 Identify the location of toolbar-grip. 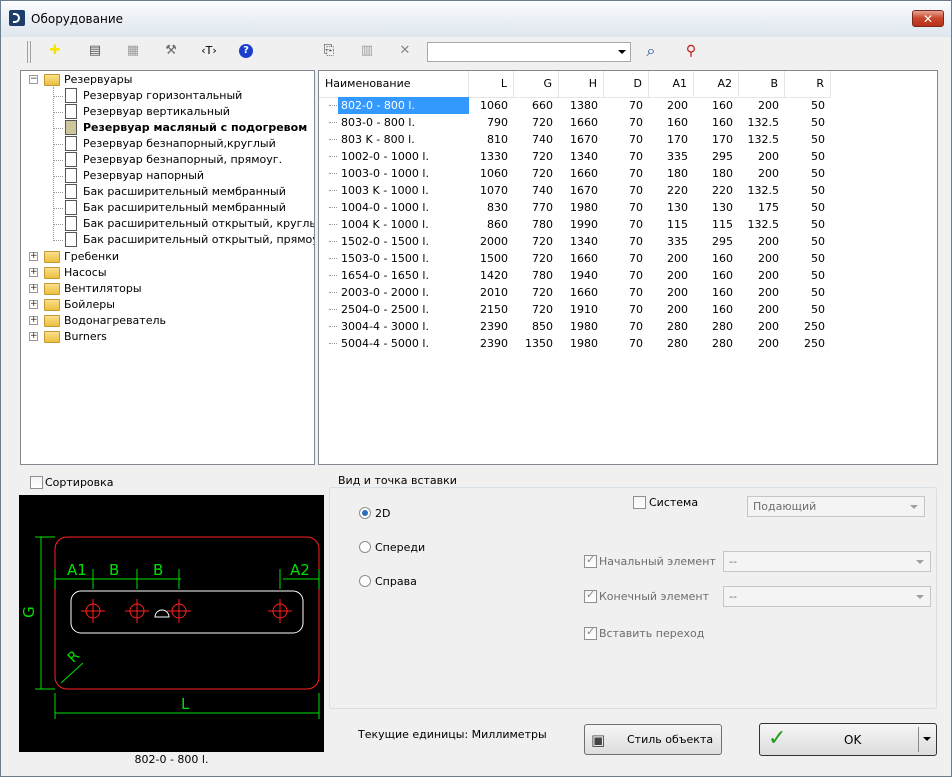
(29, 52).